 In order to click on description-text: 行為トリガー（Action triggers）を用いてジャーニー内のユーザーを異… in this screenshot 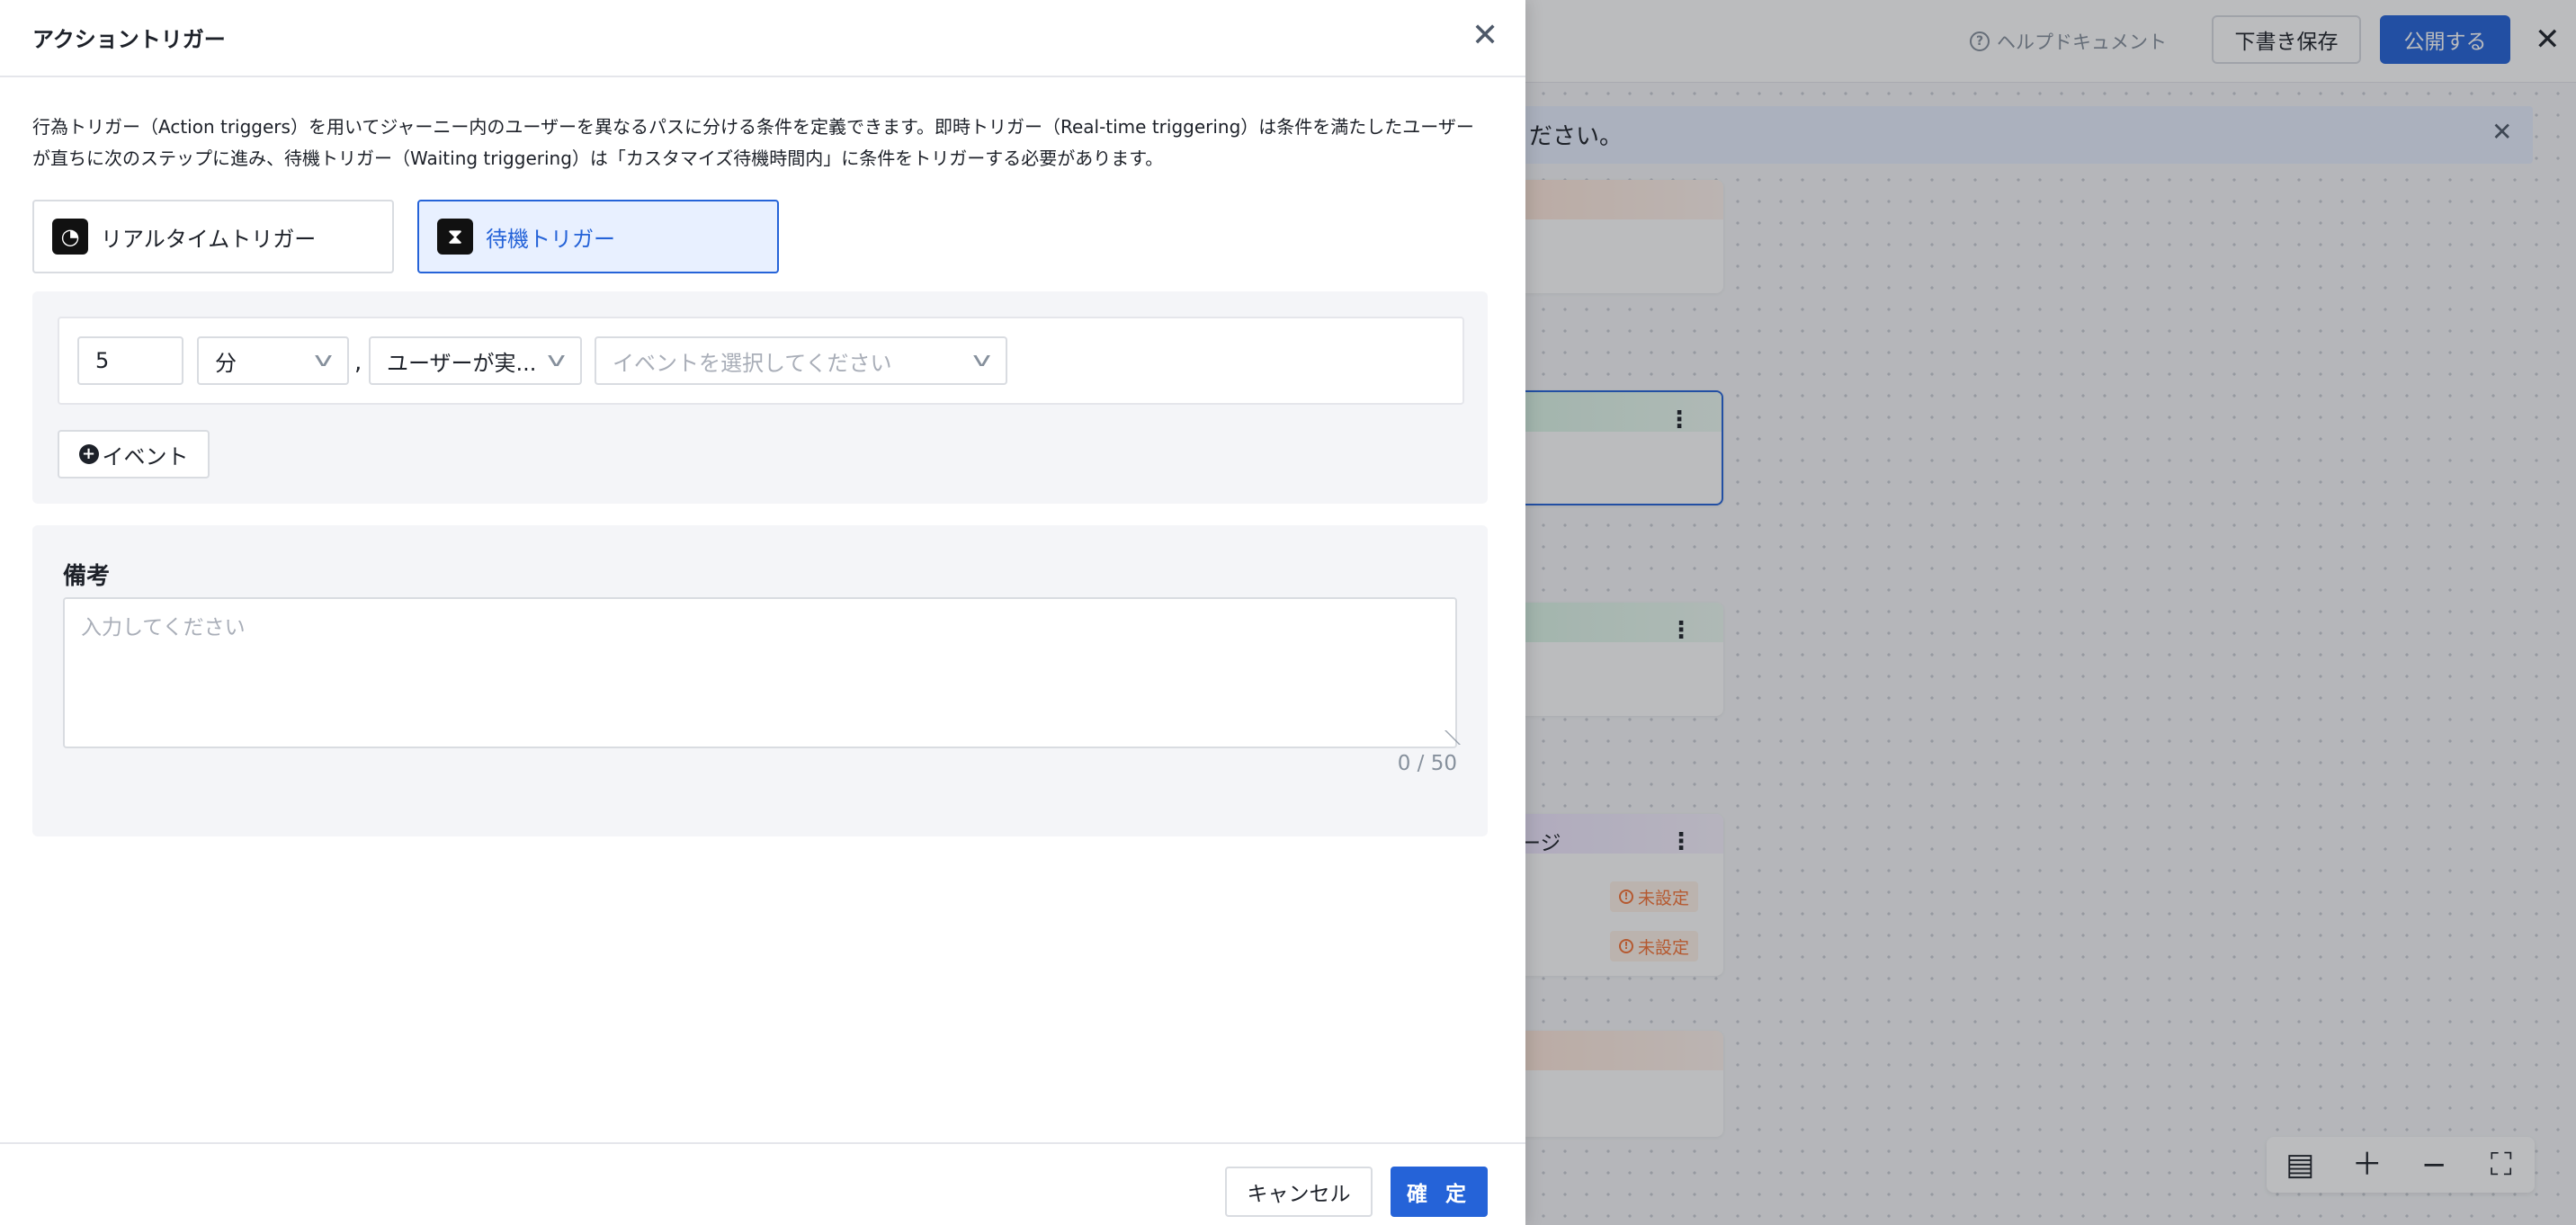, I will do `click(753, 142)`.